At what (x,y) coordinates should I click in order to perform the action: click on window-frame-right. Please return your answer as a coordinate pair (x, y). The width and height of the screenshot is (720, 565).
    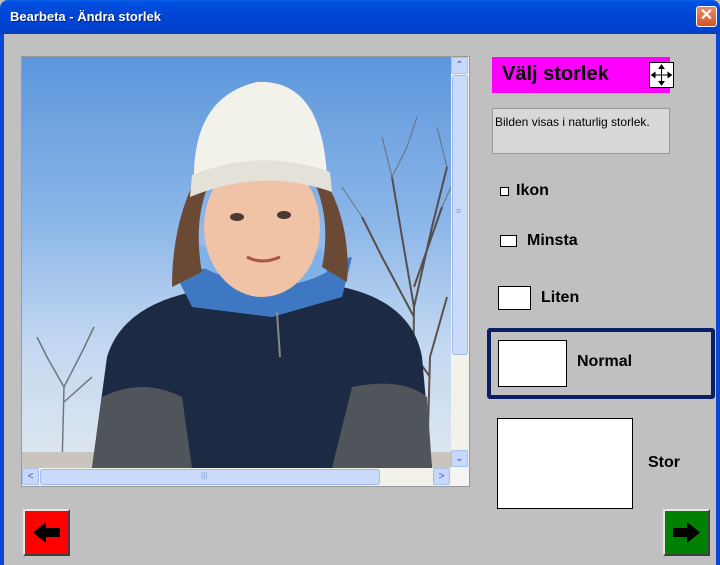
    Looking at the image, I should click on (718, 299).